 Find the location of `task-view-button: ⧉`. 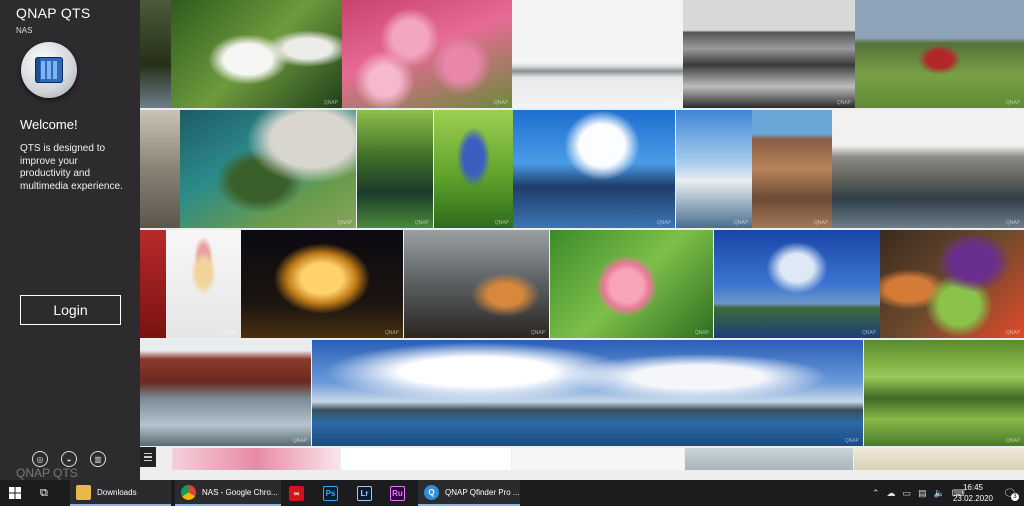

task-view-button: ⧉ is located at coordinates (49, 493).